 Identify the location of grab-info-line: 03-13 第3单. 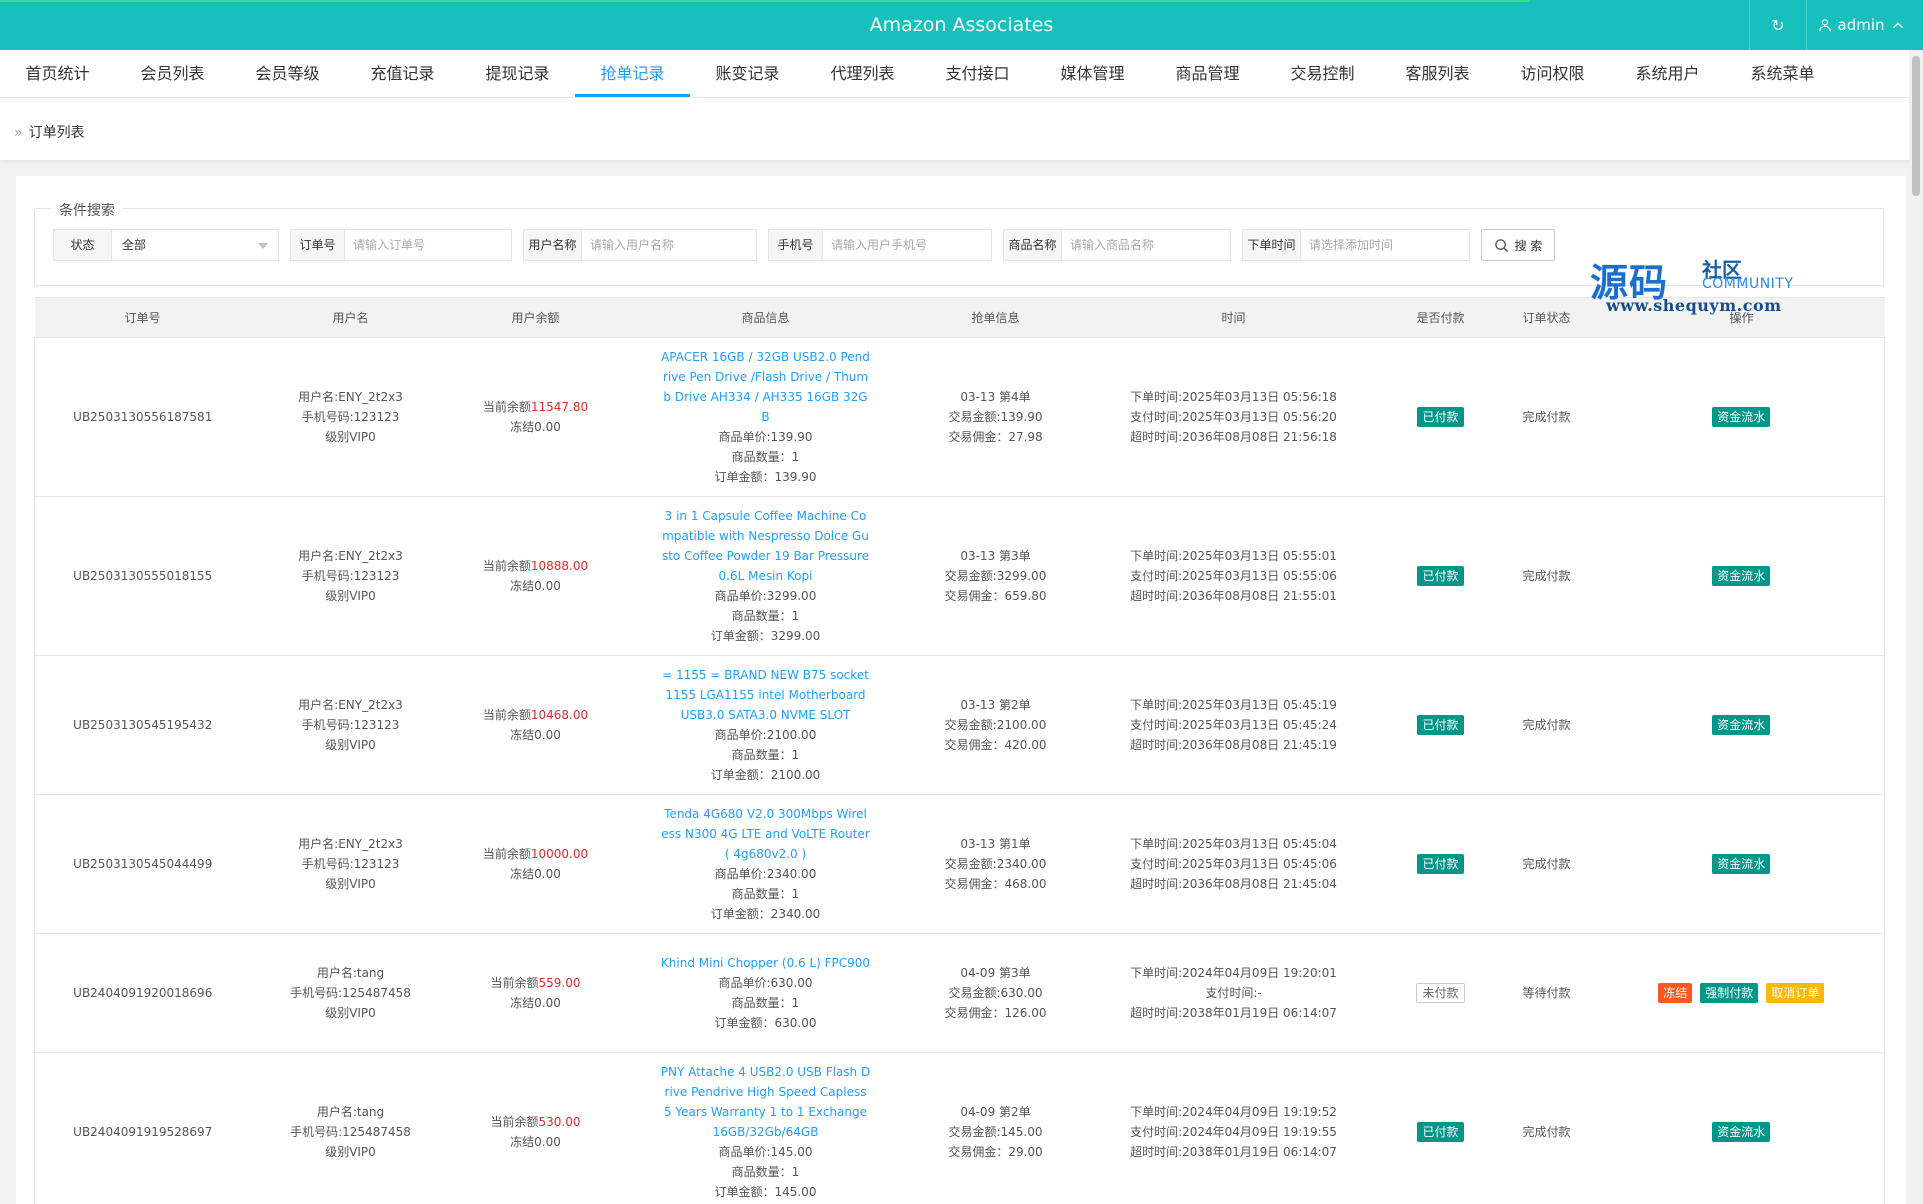
(995, 556).